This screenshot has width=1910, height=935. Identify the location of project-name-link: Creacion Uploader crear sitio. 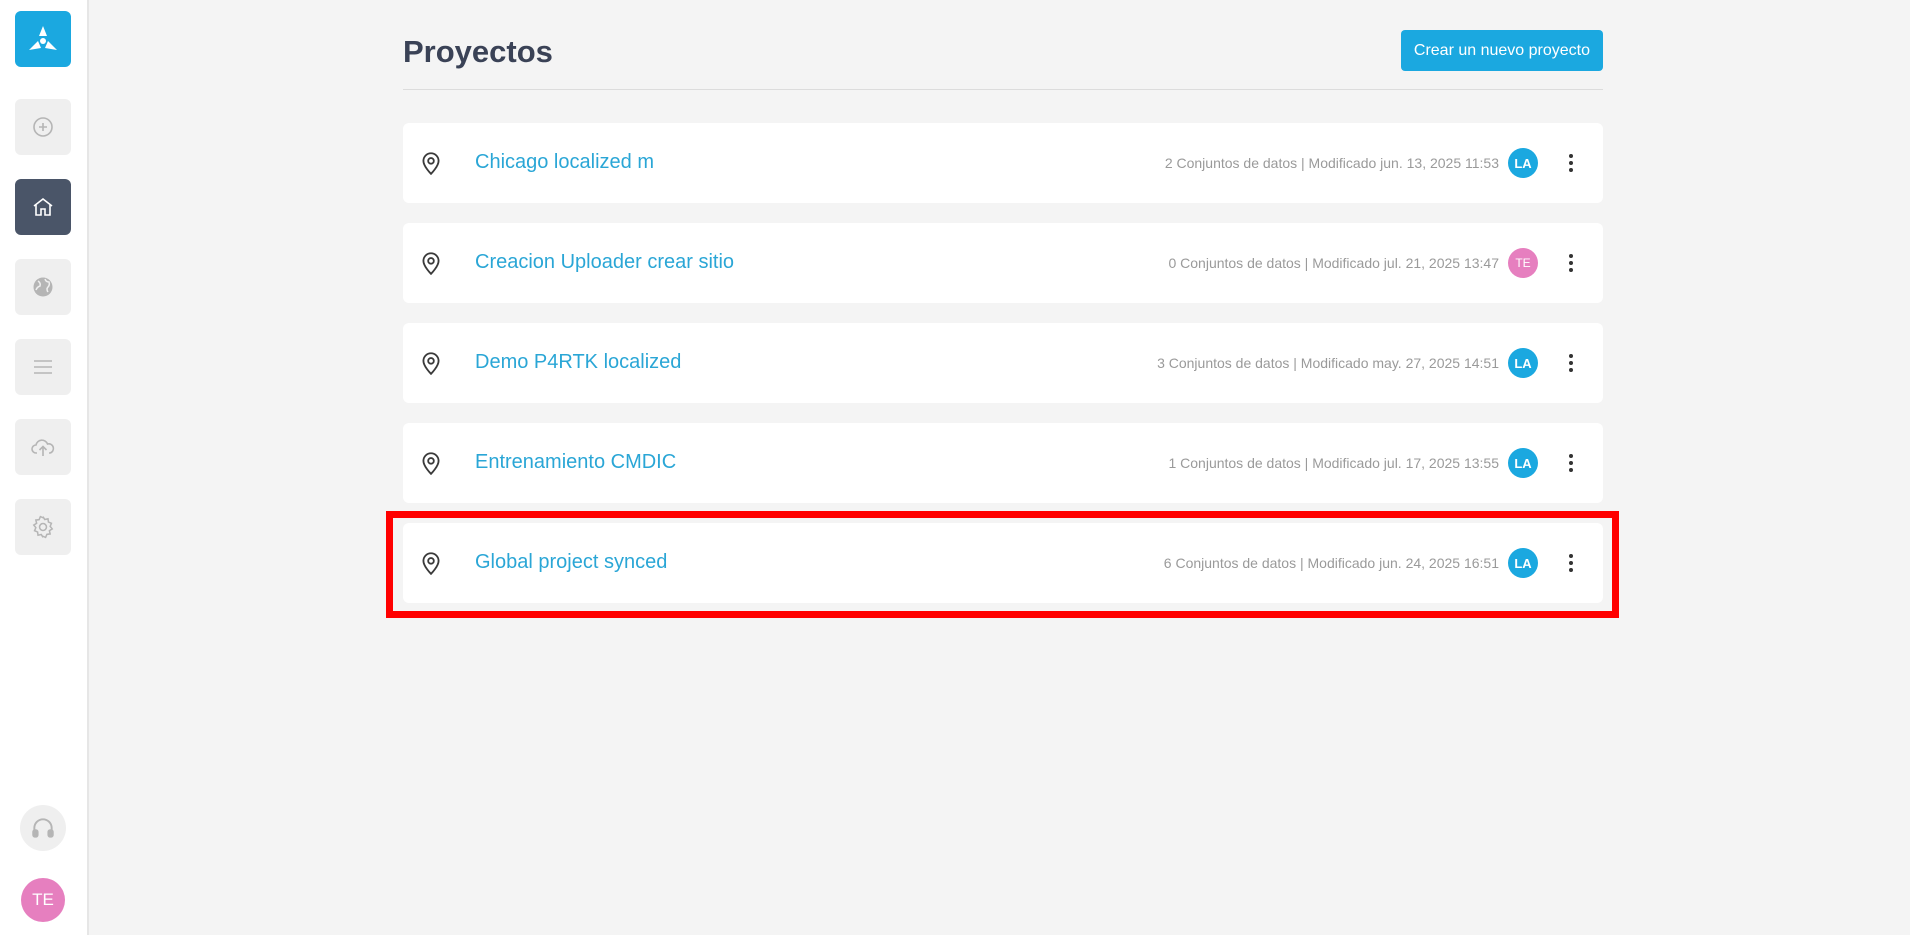
(604, 262).